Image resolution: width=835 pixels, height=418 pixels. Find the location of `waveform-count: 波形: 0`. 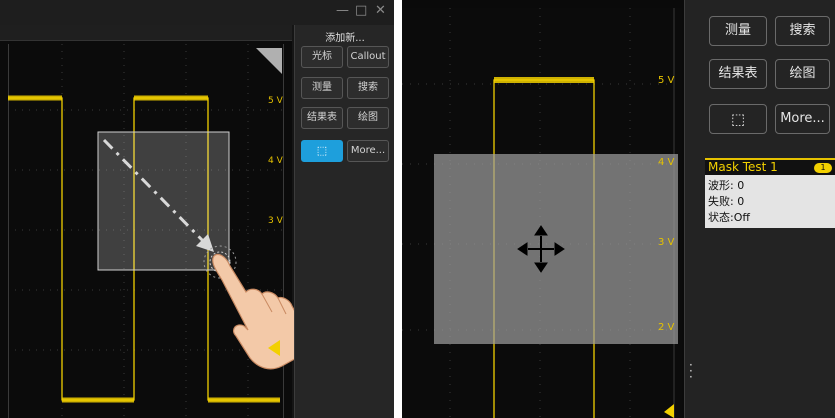

waveform-count: 波形: 0 is located at coordinates (726, 185).